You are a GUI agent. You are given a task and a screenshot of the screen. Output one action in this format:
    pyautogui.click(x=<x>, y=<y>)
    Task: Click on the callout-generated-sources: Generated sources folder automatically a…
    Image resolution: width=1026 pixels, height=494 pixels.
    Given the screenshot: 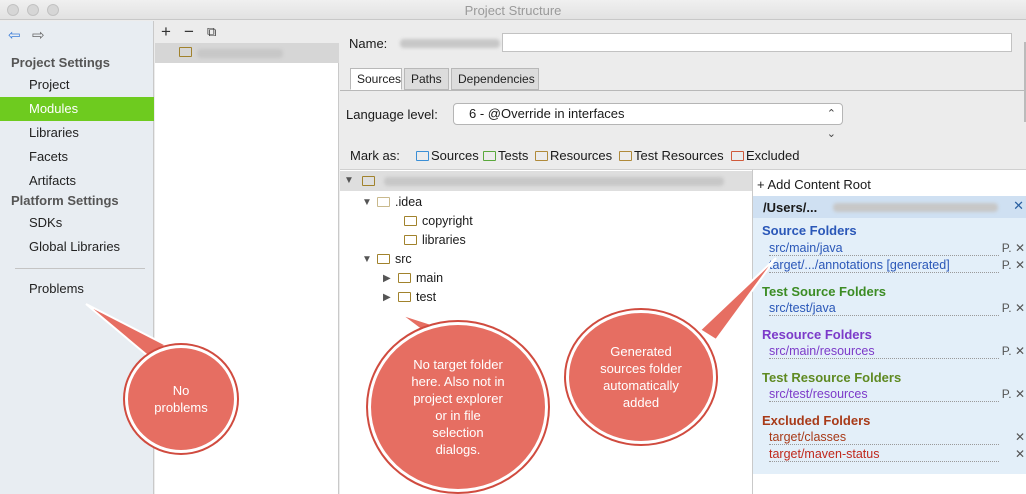 What is the action you would take?
    pyautogui.click(x=641, y=377)
    